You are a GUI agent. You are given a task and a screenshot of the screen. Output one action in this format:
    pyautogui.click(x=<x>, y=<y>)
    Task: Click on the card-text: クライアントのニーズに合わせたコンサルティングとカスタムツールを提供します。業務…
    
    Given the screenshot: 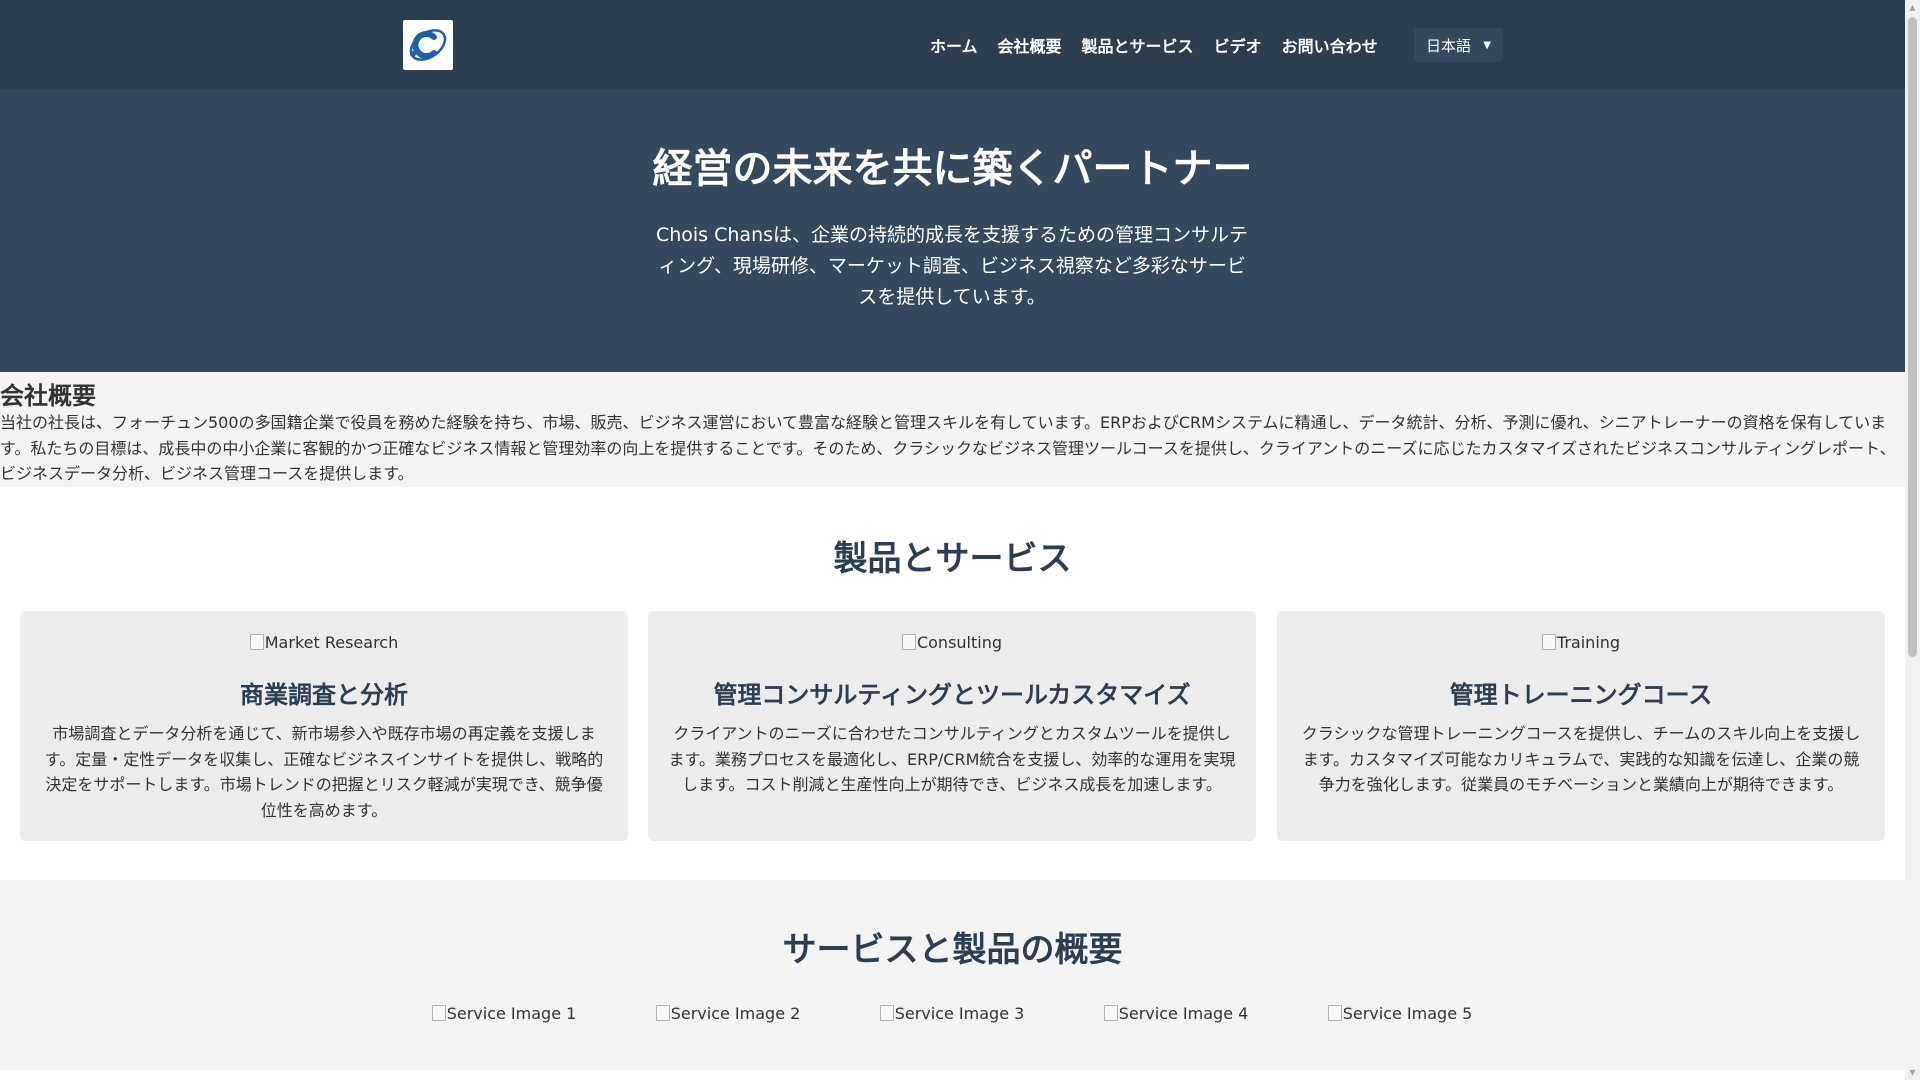 What is the action you would take?
    pyautogui.click(x=952, y=759)
    